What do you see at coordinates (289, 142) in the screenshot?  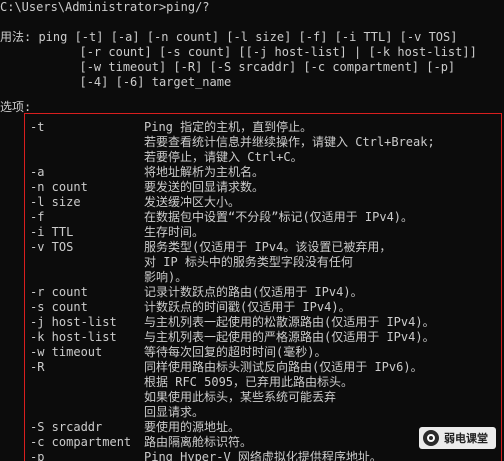 I see `option-description: 若要查看统计信息并继续操作，请键入 Ctrl+Break;` at bounding box center [289, 142].